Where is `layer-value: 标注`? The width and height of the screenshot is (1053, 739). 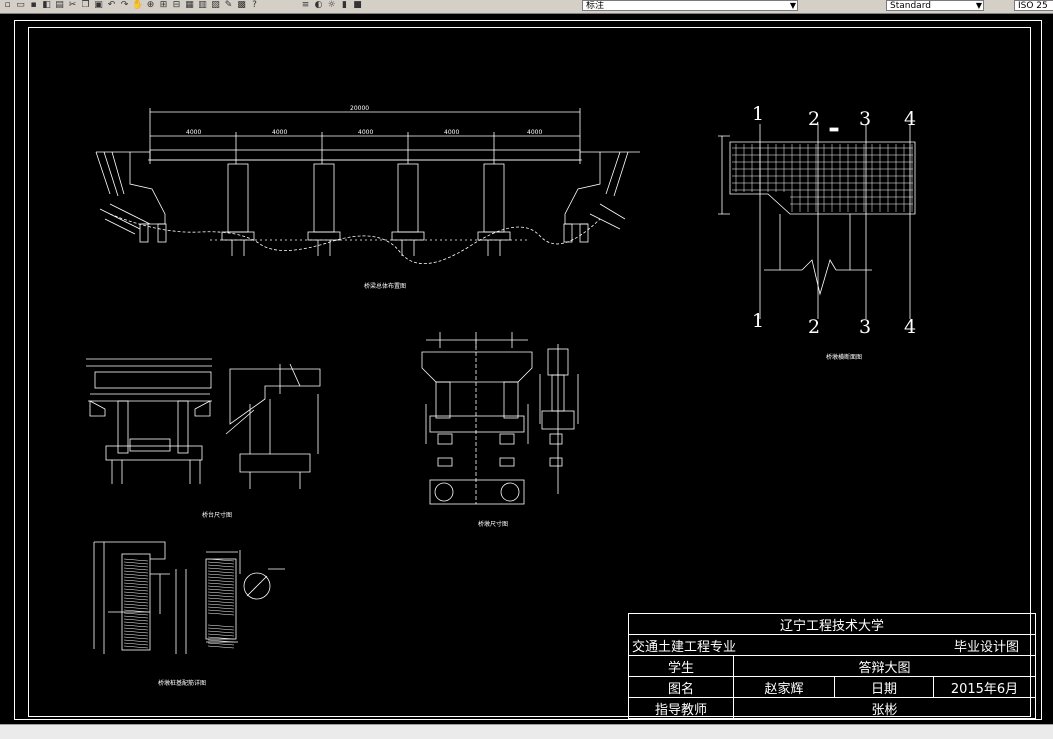
layer-value: 标注 is located at coordinates (595, 6).